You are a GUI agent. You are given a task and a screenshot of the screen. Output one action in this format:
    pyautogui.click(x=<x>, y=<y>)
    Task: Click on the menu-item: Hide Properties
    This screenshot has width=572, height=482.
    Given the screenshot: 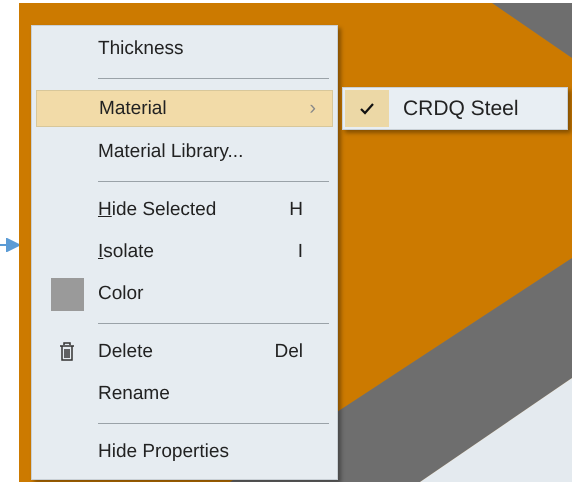 What is the action you would take?
    pyautogui.click(x=184, y=452)
    